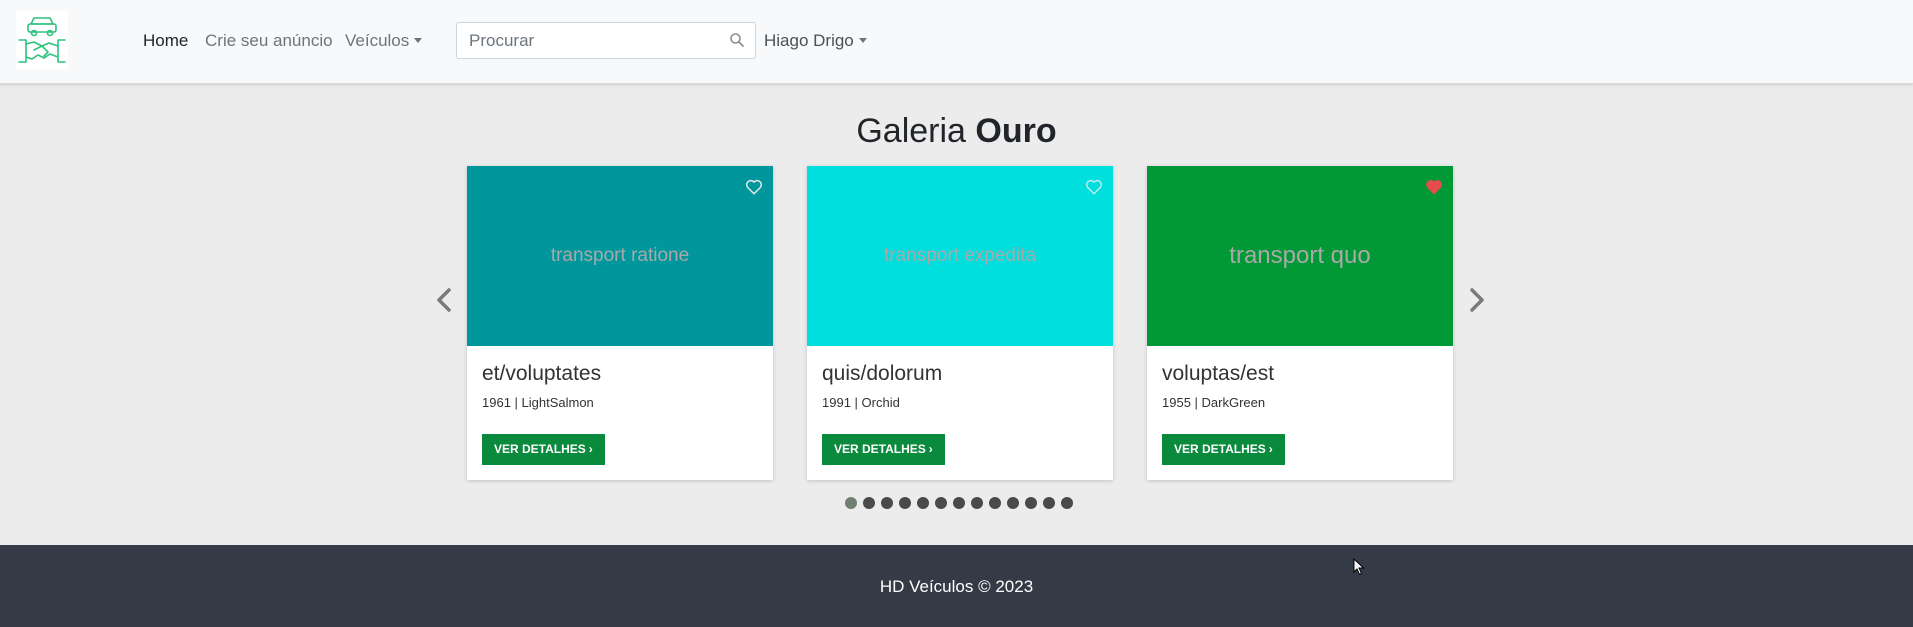 This screenshot has width=1913, height=627. I want to click on gallery-title-bold: Ouro, so click(1016, 131).